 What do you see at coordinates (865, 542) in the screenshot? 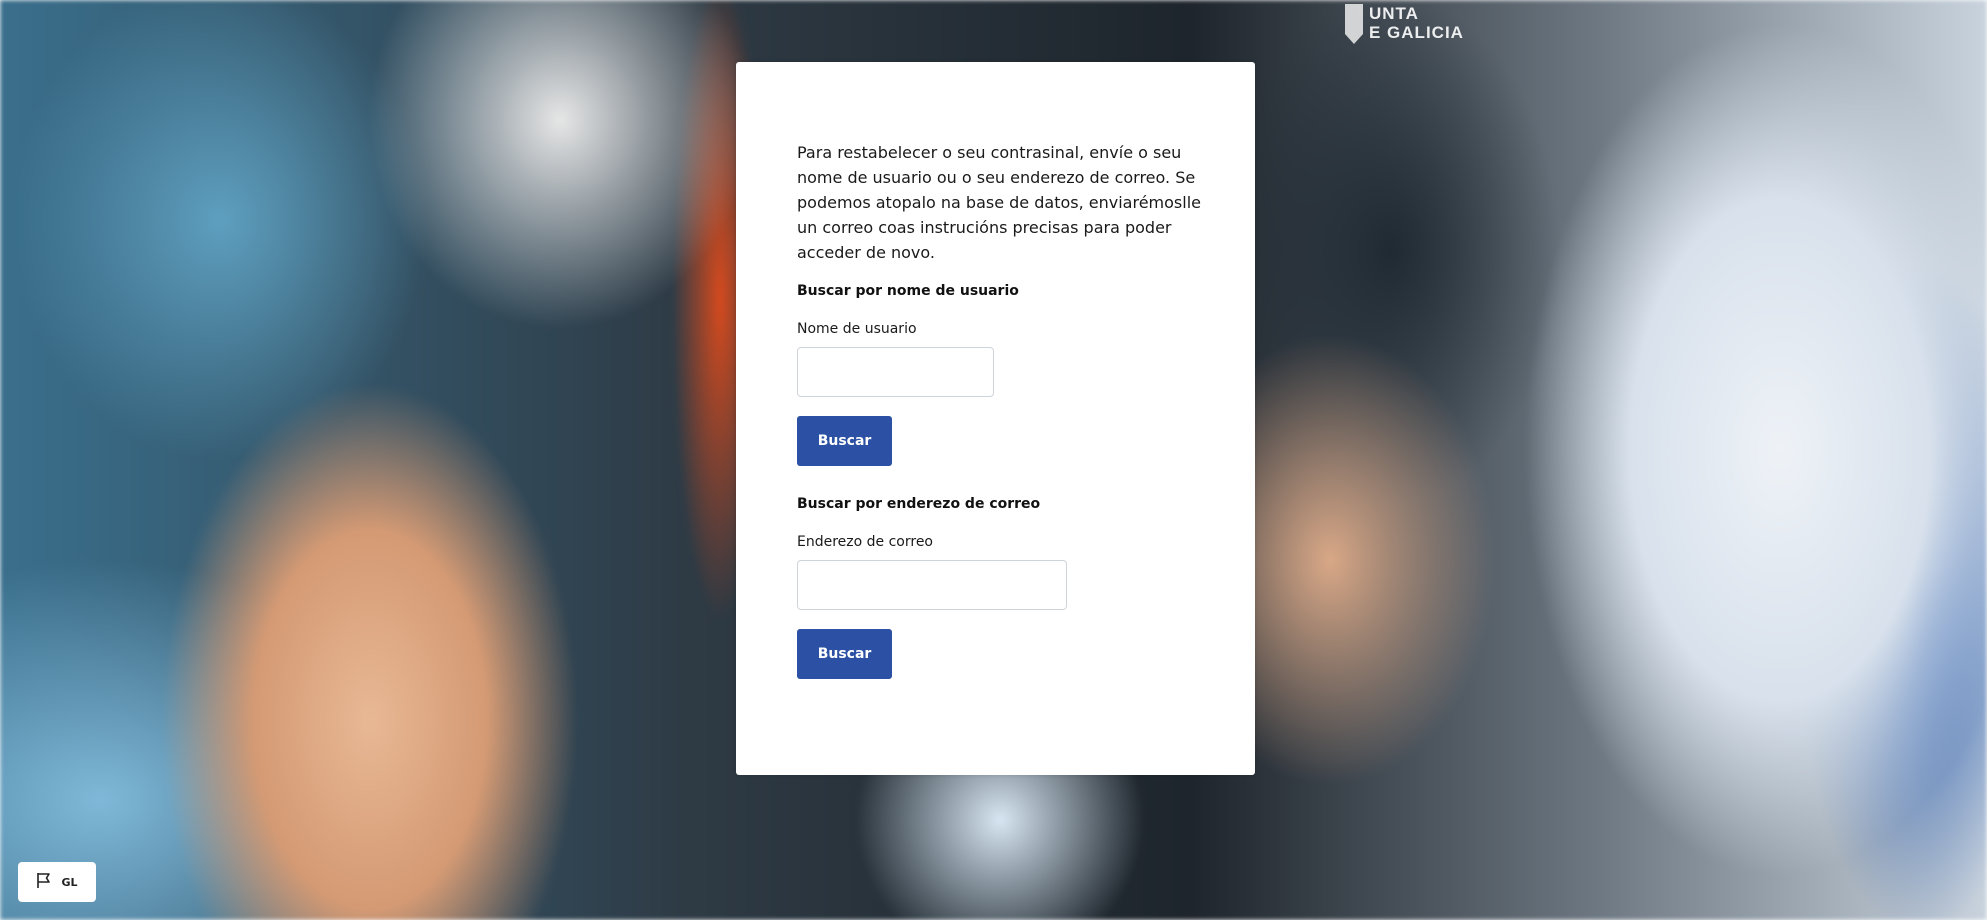
I see `email-label: Enderezo de correo` at bounding box center [865, 542].